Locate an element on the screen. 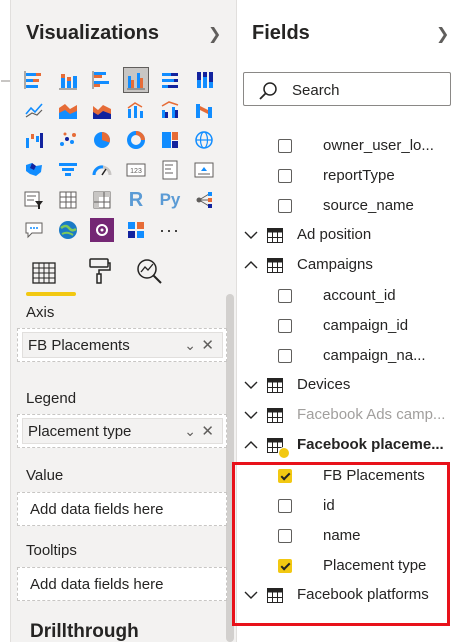 This screenshot has height=642, width=458. table-item: Ad position is located at coordinates (347, 236).